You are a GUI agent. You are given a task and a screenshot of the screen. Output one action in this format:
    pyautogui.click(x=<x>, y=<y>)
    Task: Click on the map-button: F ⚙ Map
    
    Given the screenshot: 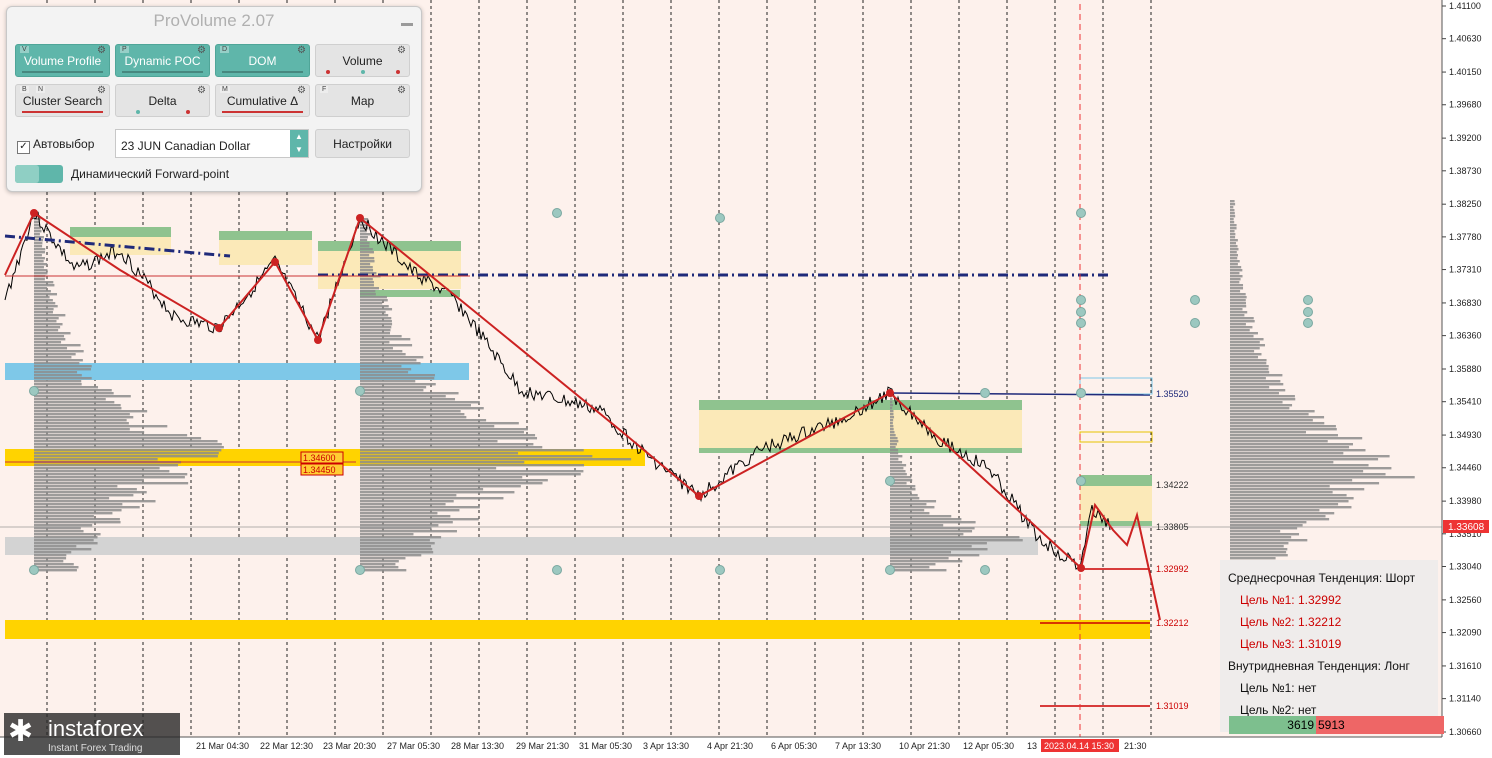 What is the action you would take?
    pyautogui.click(x=362, y=100)
    